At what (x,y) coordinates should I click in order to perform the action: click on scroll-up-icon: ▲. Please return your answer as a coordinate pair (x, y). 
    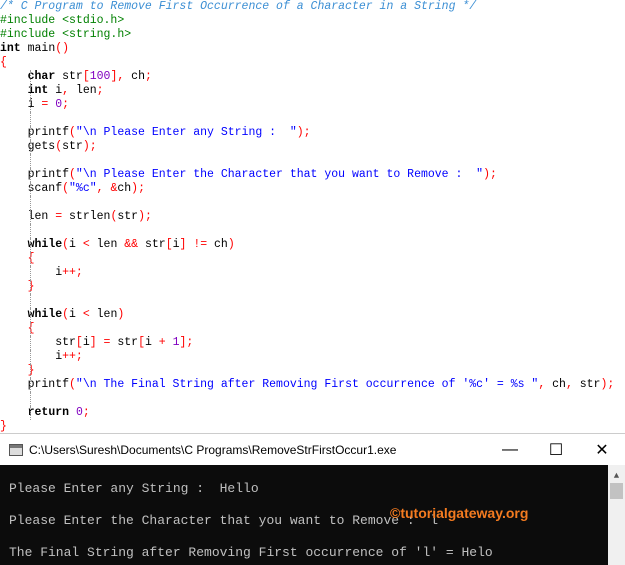
    Looking at the image, I should click on (616, 476).